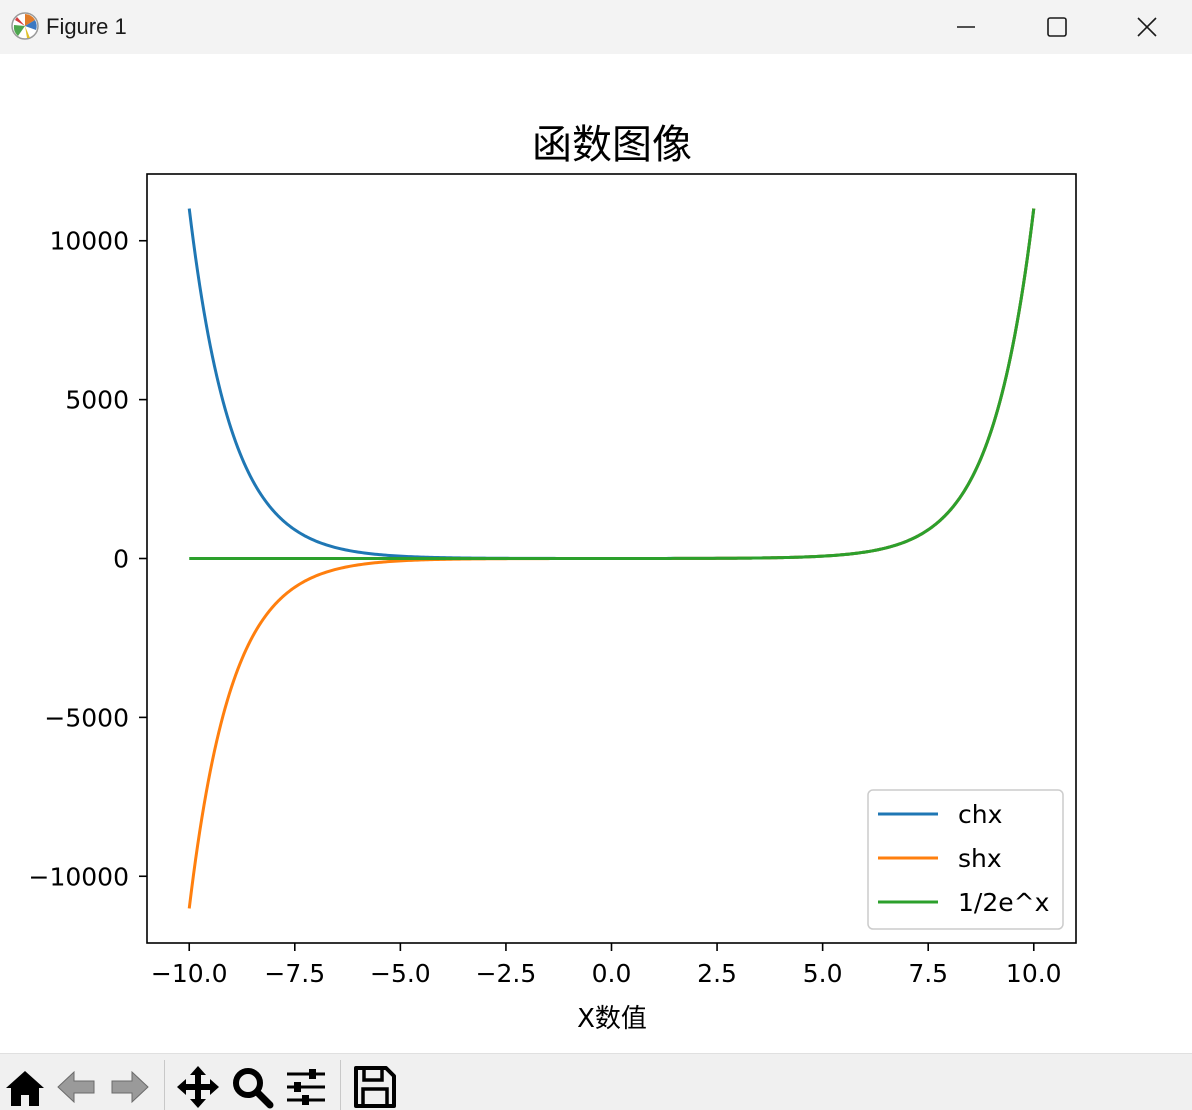 This screenshot has height=1110, width=1192. I want to click on minimize-icon, so click(966, 27).